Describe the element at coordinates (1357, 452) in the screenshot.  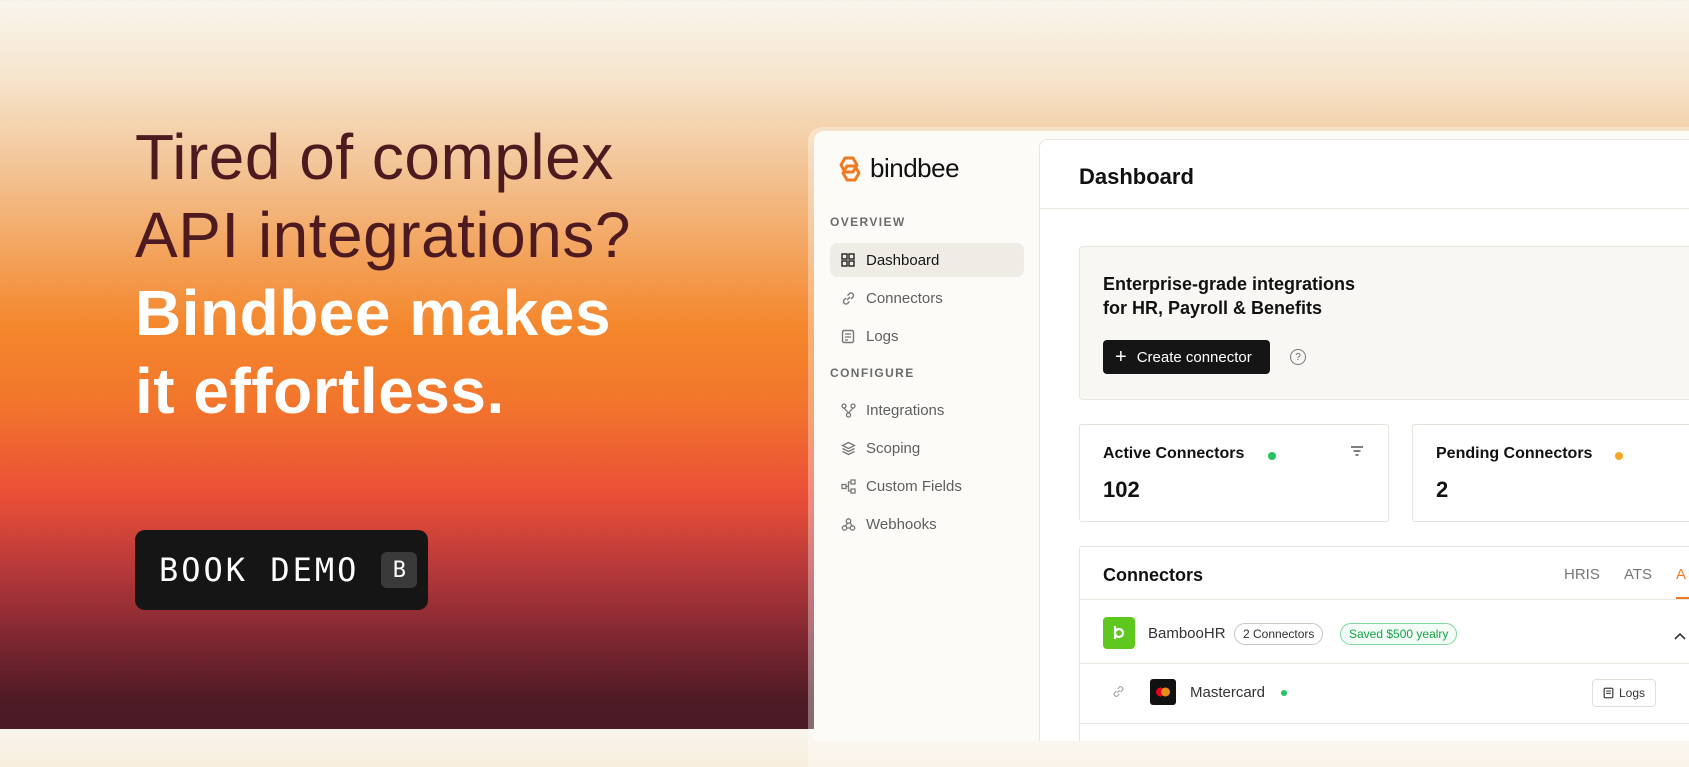
I see `filter-icon` at that location.